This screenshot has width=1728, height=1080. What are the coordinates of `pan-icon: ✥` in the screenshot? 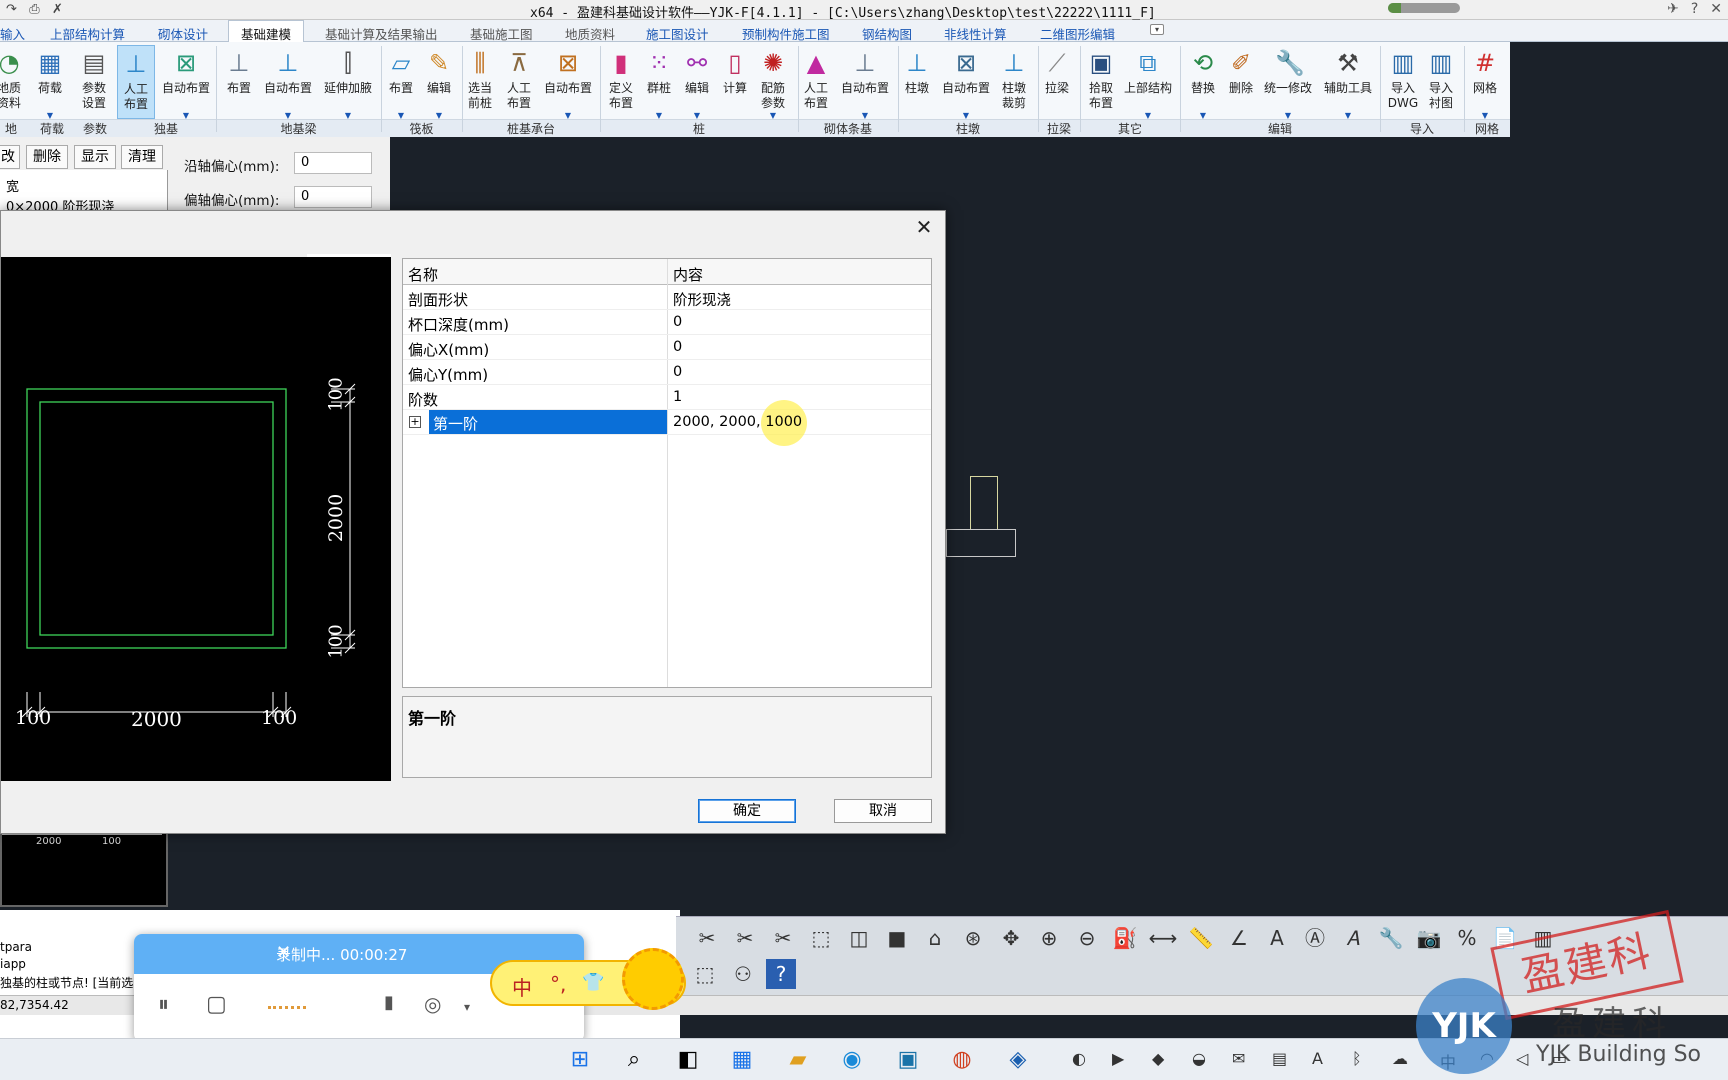 It's located at (1011, 938).